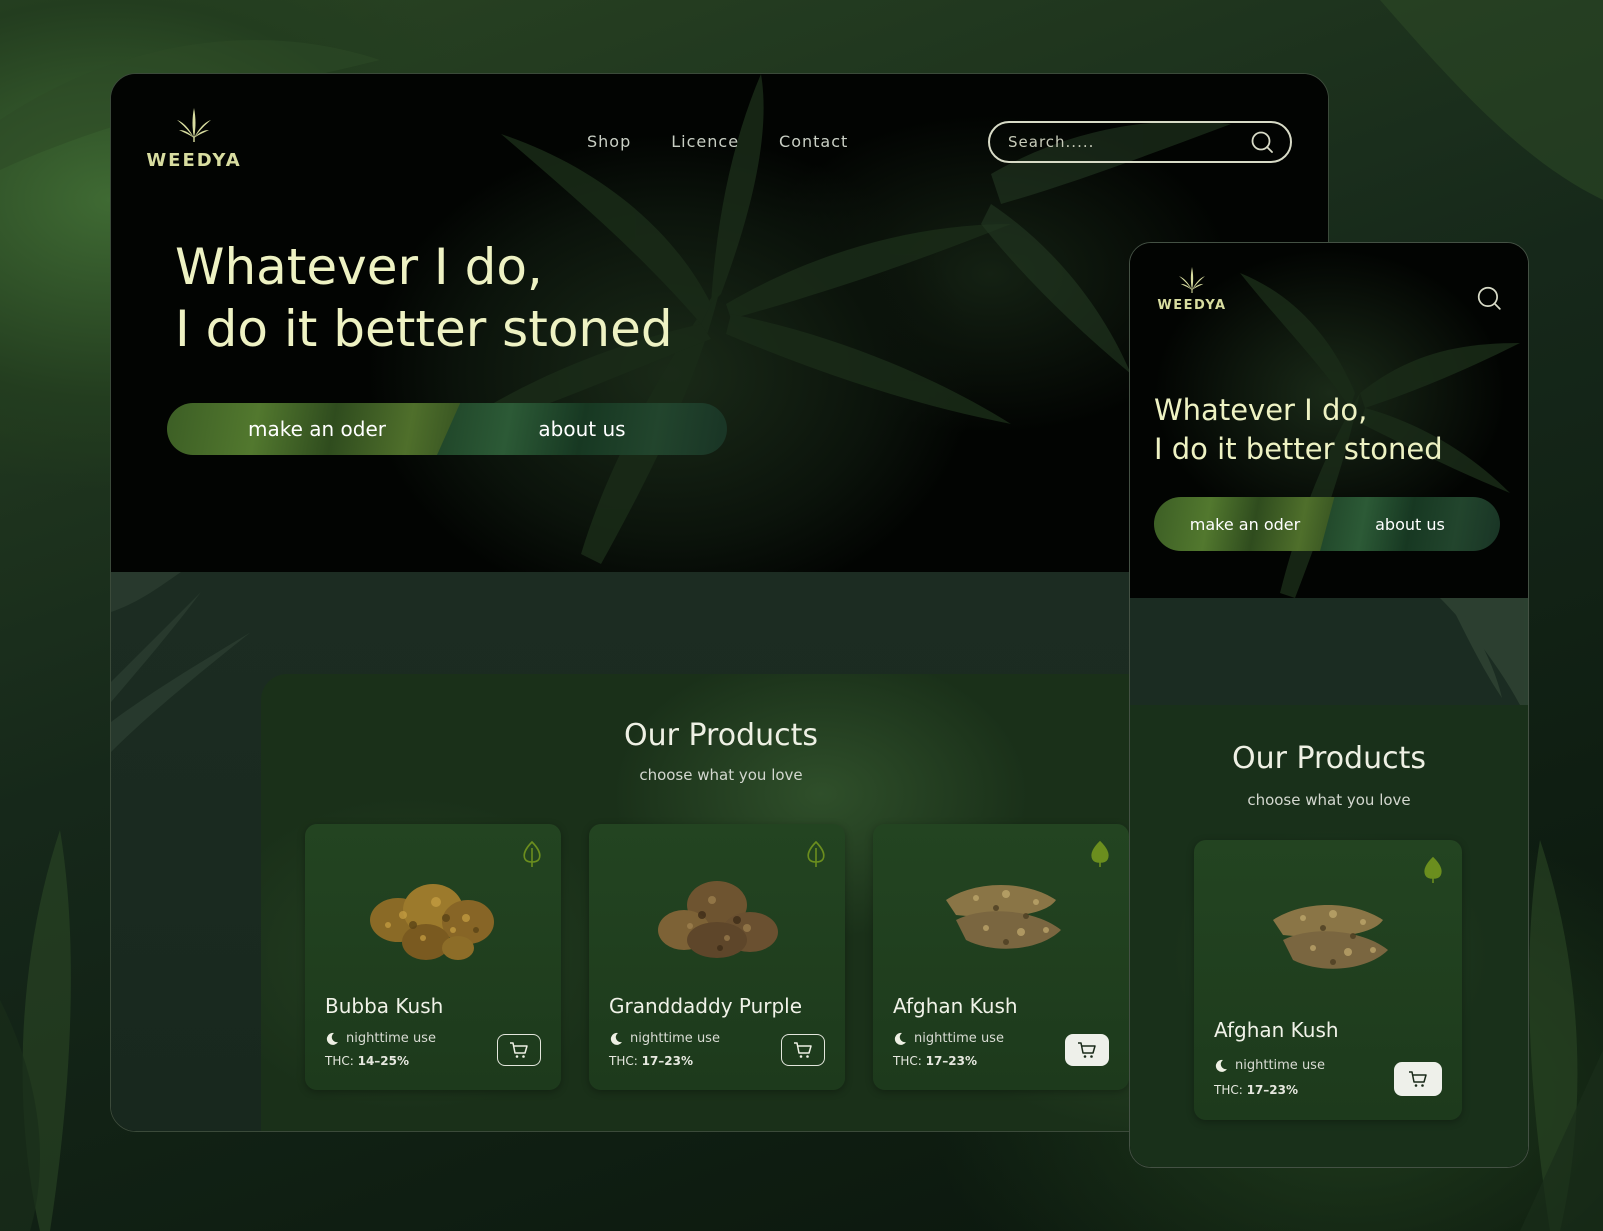  What do you see at coordinates (609, 141) in the screenshot?
I see `nav-item-shop: Shop` at bounding box center [609, 141].